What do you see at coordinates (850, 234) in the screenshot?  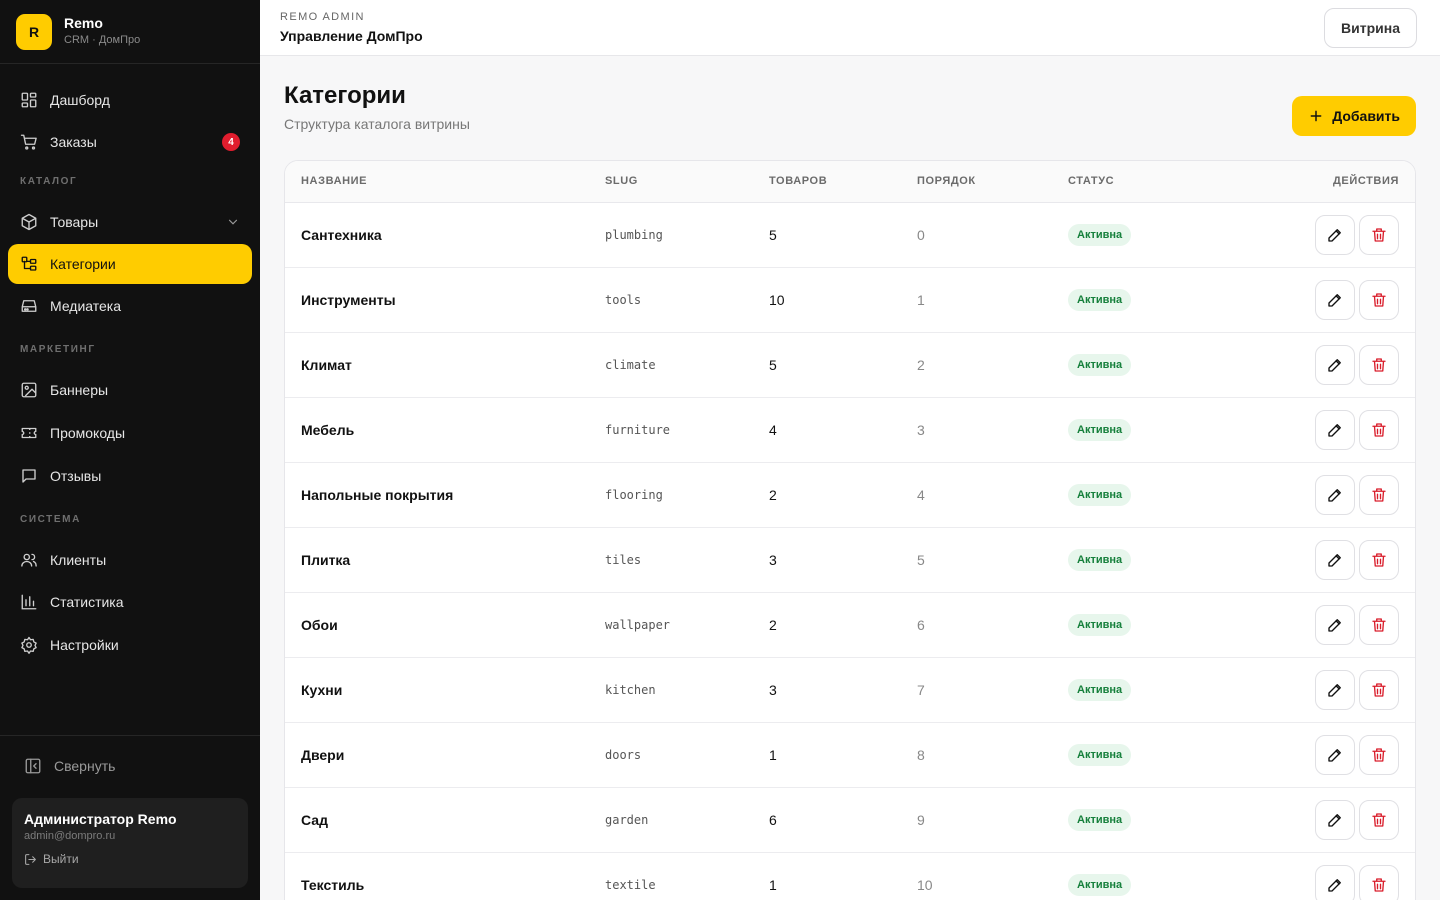 I see `table-row: Сантехника plumbing 5 0 Активна` at bounding box center [850, 234].